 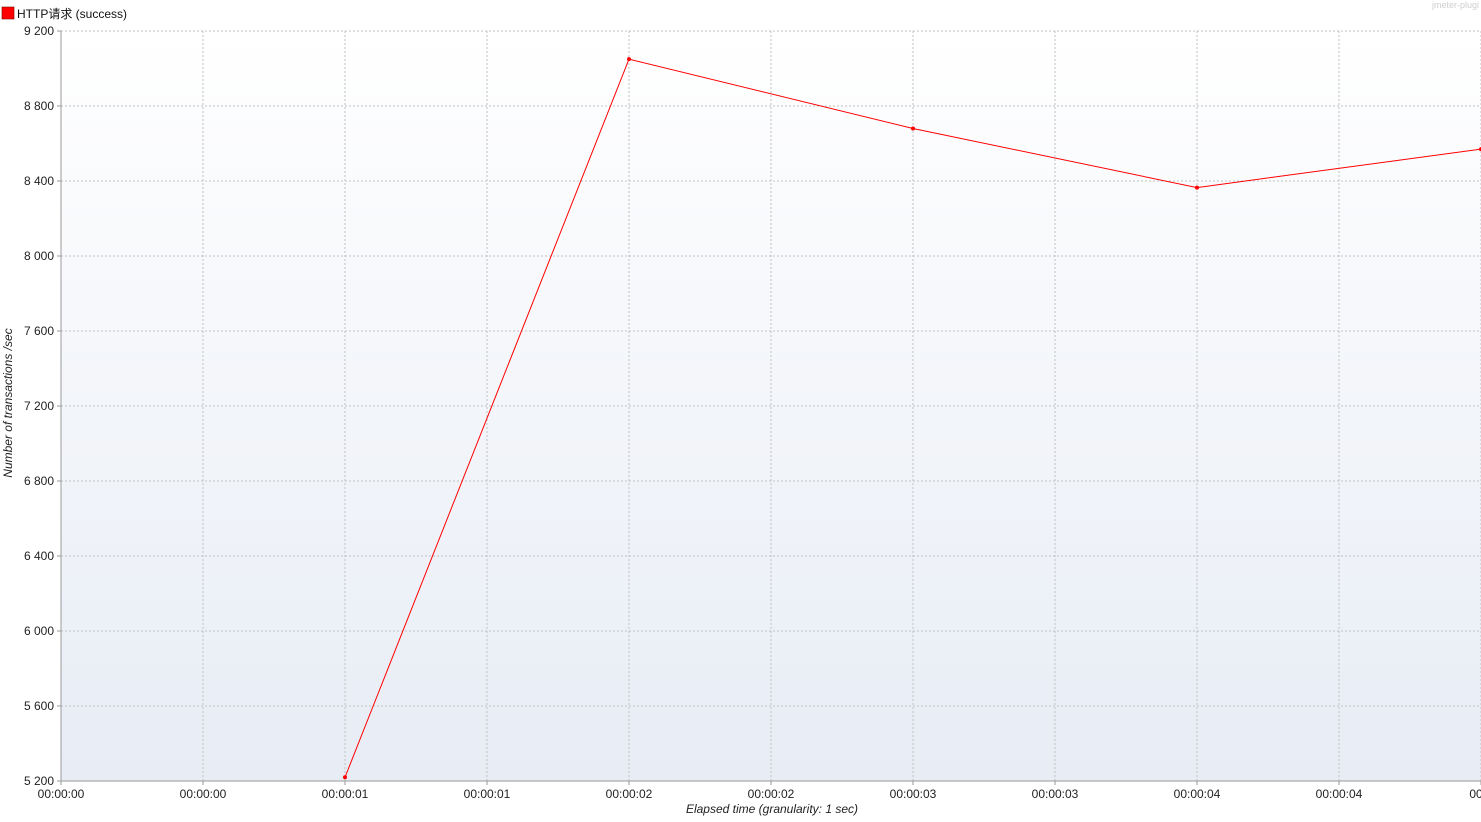 I want to click on y-tick-label: 9 200, so click(x=39, y=31).